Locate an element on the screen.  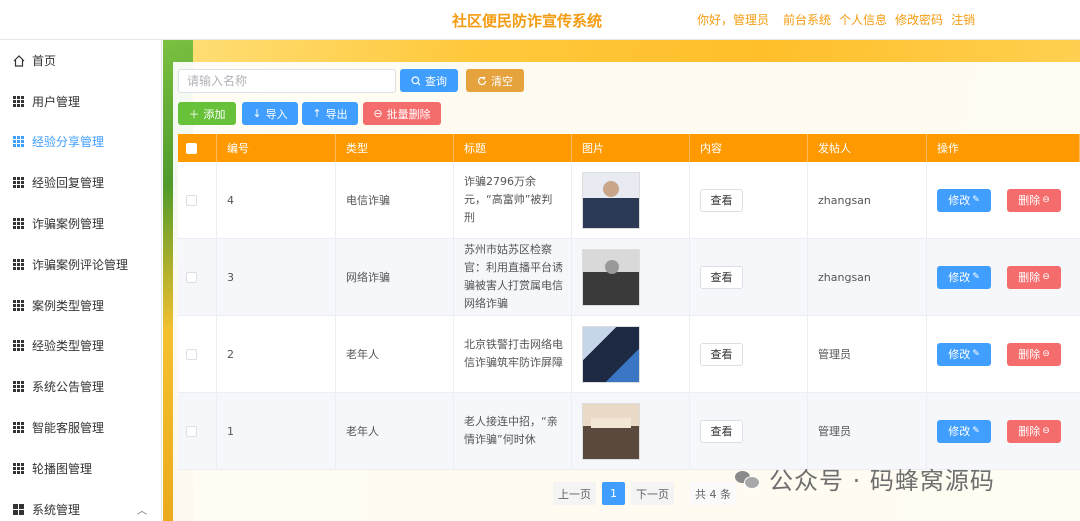
column-header: 标题 is located at coordinates (513, 148).